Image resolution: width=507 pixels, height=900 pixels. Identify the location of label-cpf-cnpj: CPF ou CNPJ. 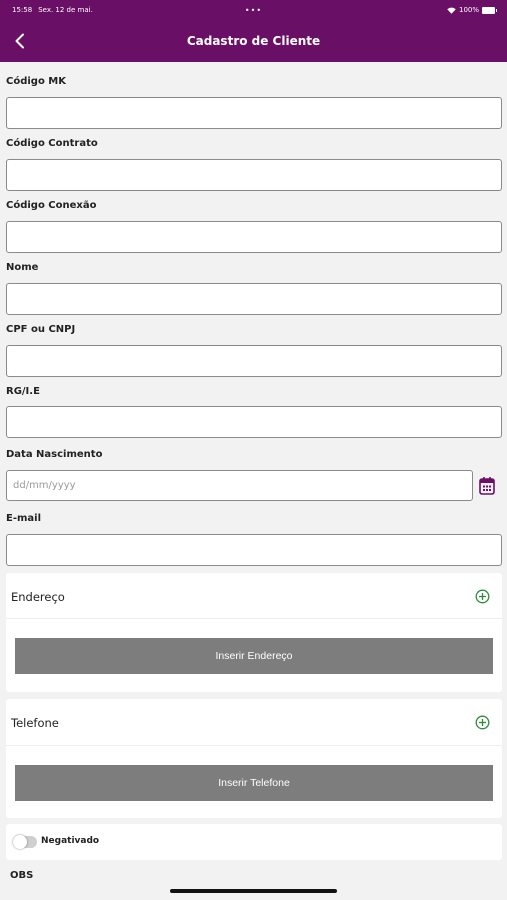
(41, 329).